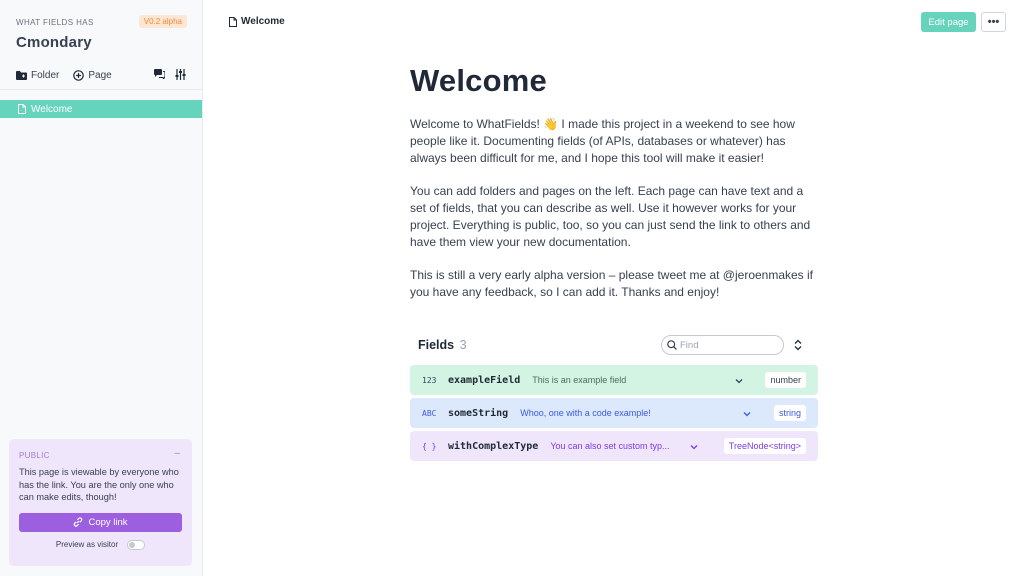  I want to click on sort-icon, so click(798, 347).